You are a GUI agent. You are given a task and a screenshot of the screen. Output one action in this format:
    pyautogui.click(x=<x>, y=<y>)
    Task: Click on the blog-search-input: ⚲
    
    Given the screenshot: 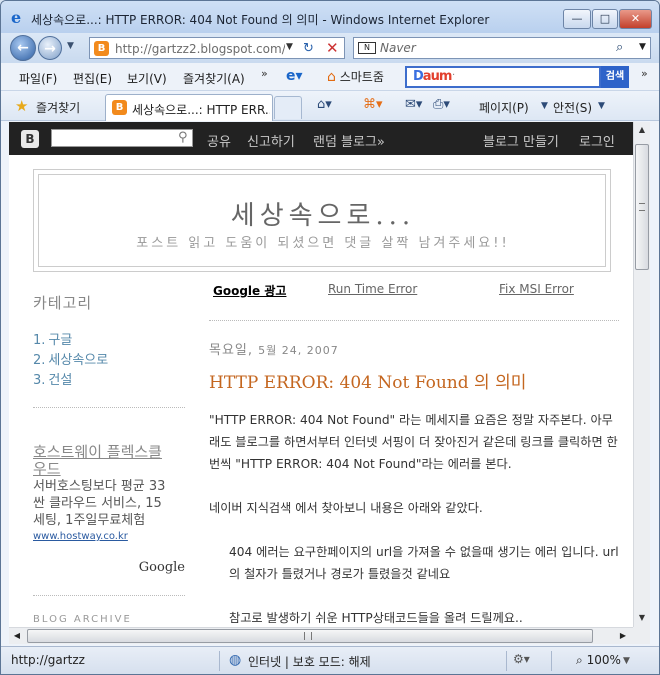 What is the action you would take?
    pyautogui.click(x=122, y=138)
    